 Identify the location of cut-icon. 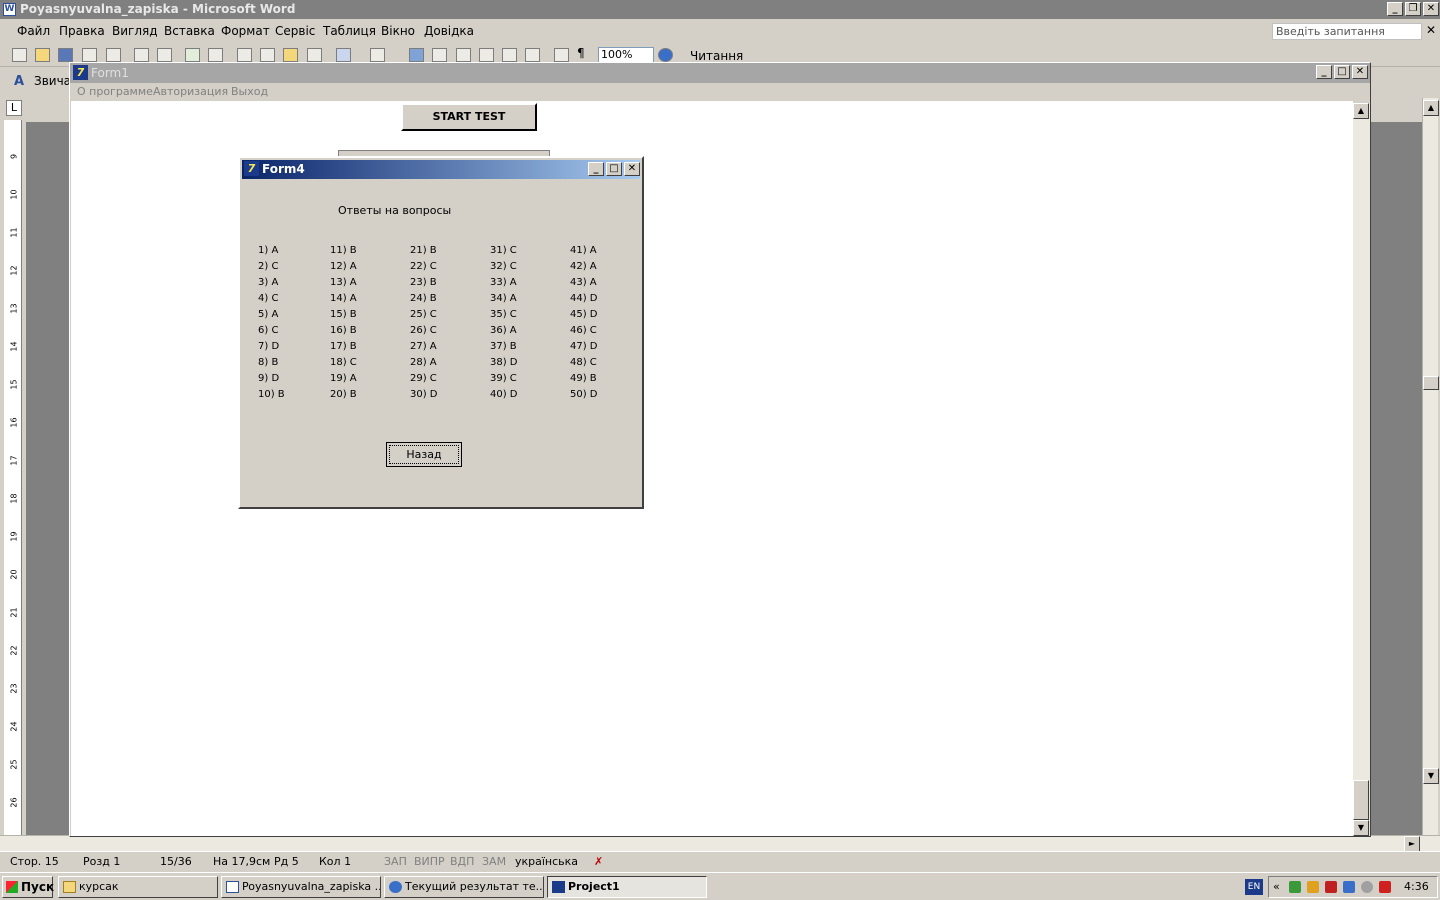
(244, 55).